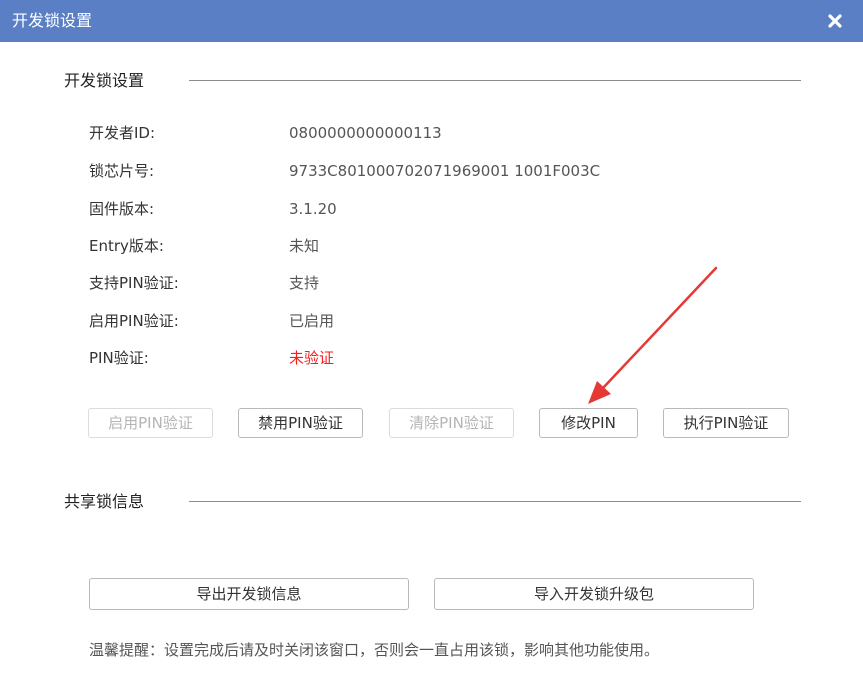 The image size is (863, 675). Describe the element at coordinates (134, 283) in the screenshot. I see `pin-support-label: 支持PIN验证:` at that location.